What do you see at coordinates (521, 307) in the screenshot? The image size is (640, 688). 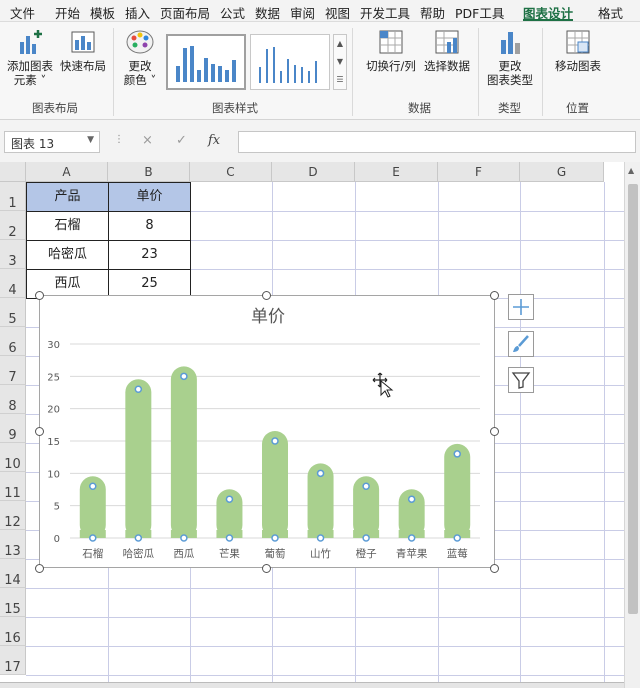 I see `chart-elements-button` at bounding box center [521, 307].